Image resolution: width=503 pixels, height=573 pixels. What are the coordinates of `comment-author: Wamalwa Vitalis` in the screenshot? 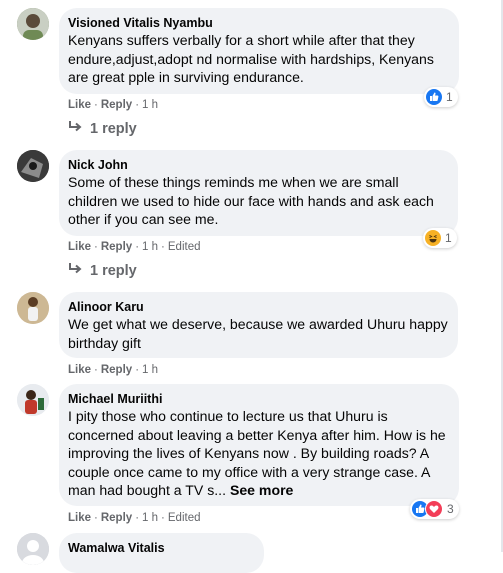 It's located at (161, 548).